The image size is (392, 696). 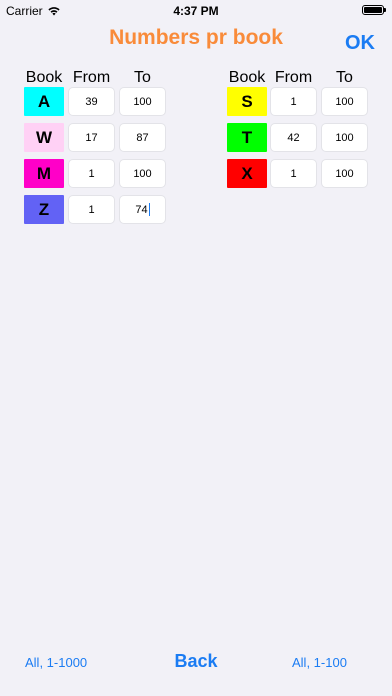 I want to click on book-t-from-field: 42, so click(x=293, y=137).